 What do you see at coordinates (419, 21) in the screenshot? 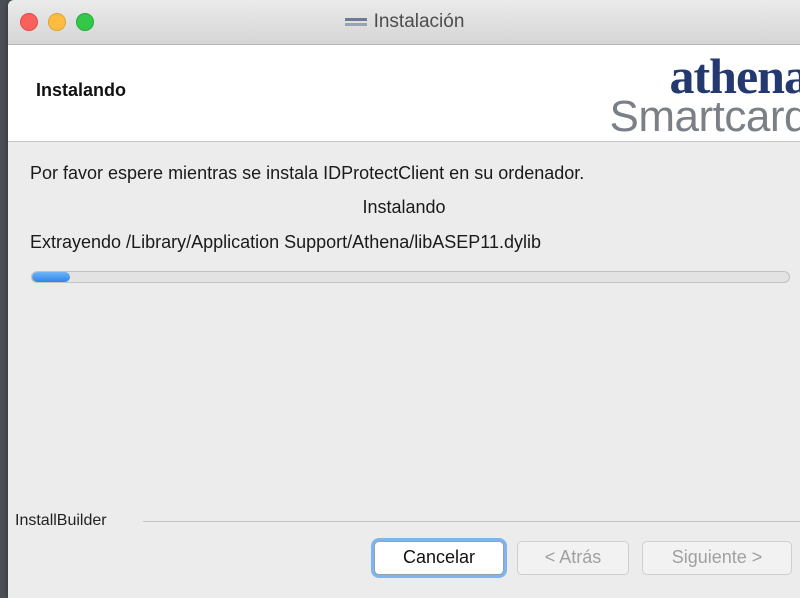
I see `window-title: Instalación` at bounding box center [419, 21].